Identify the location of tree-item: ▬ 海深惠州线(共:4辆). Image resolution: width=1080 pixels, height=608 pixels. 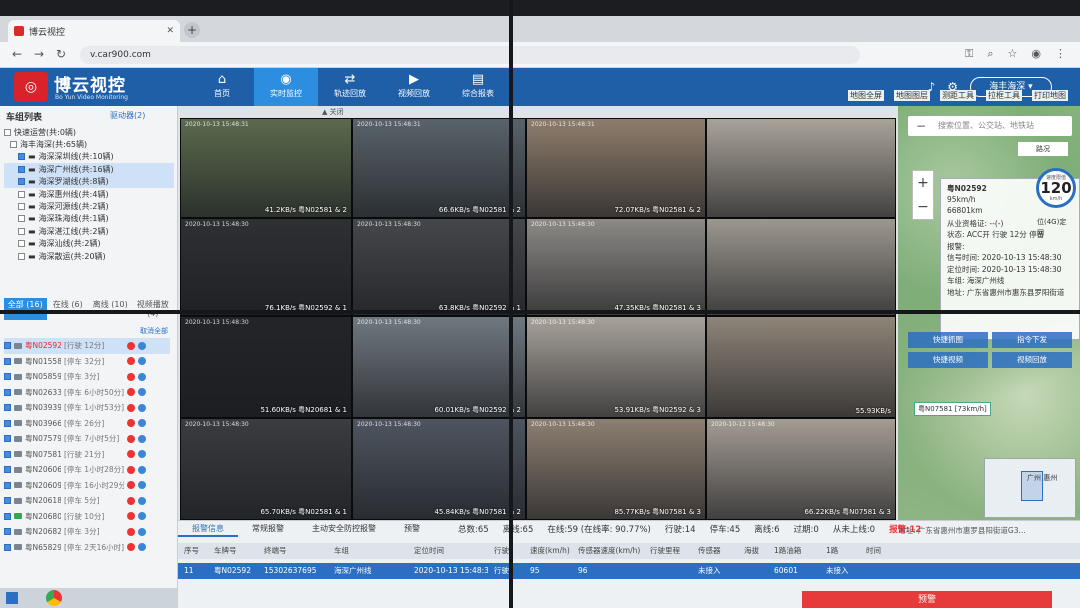
(89, 194).